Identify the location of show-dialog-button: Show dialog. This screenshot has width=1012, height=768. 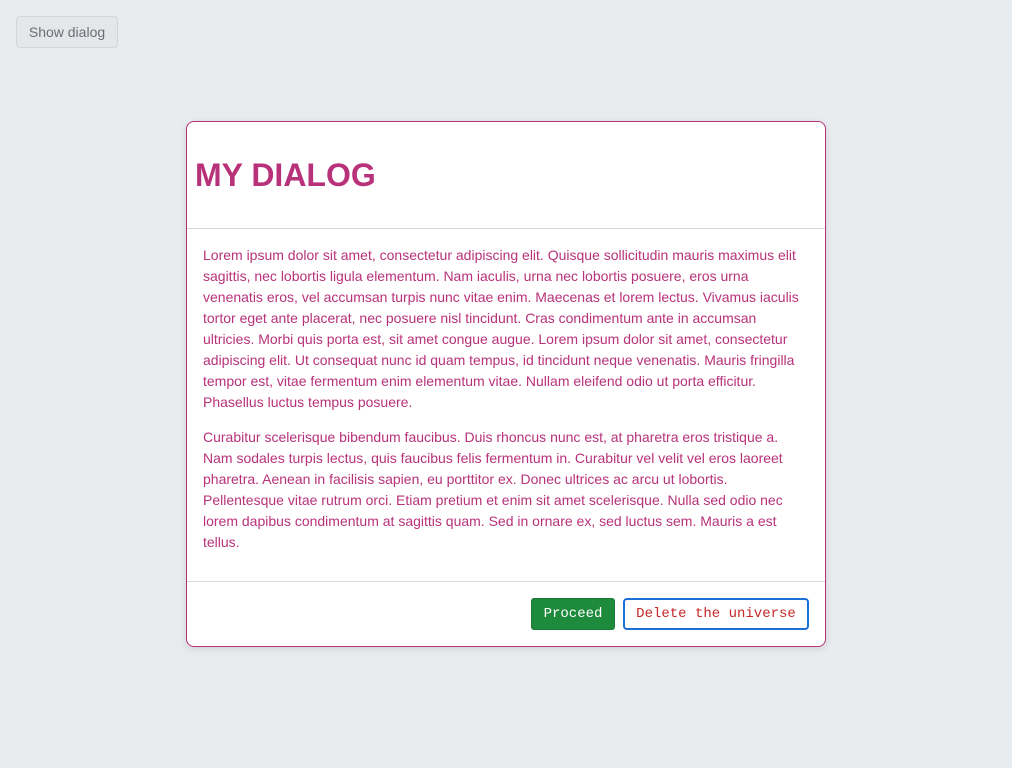
(67, 32).